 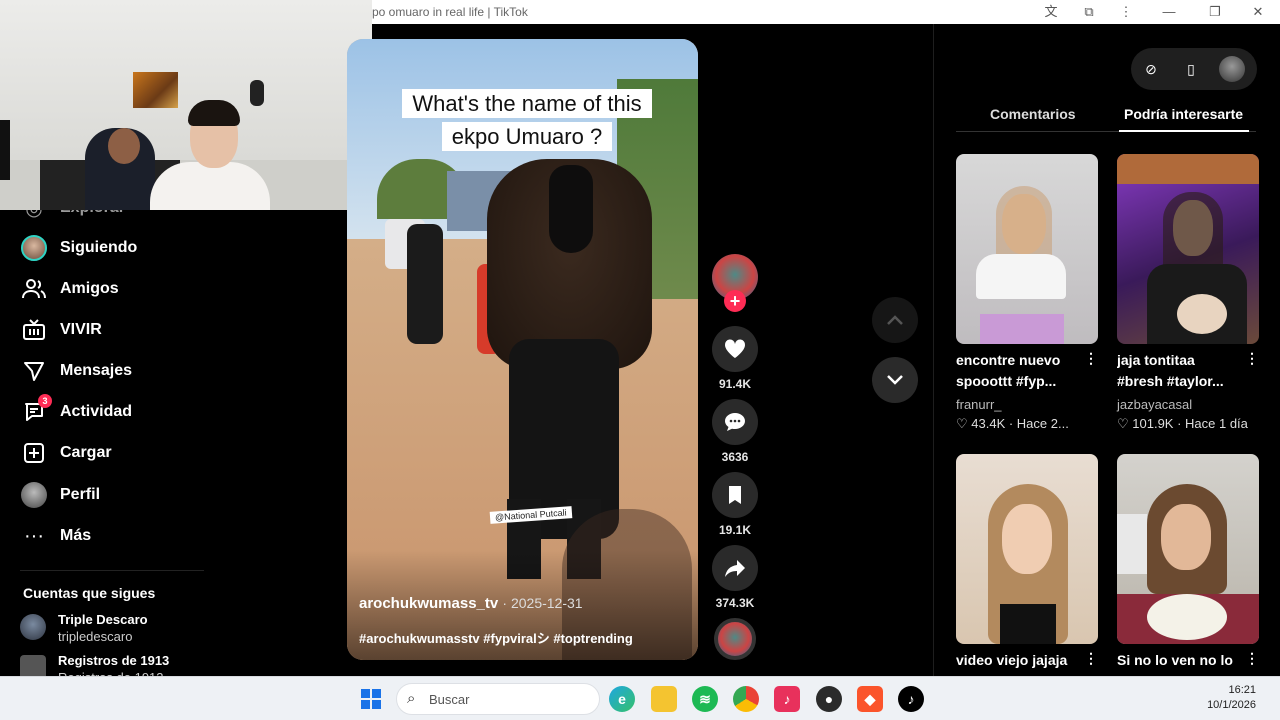 I want to click on nav-label: Más, so click(x=76, y=535).